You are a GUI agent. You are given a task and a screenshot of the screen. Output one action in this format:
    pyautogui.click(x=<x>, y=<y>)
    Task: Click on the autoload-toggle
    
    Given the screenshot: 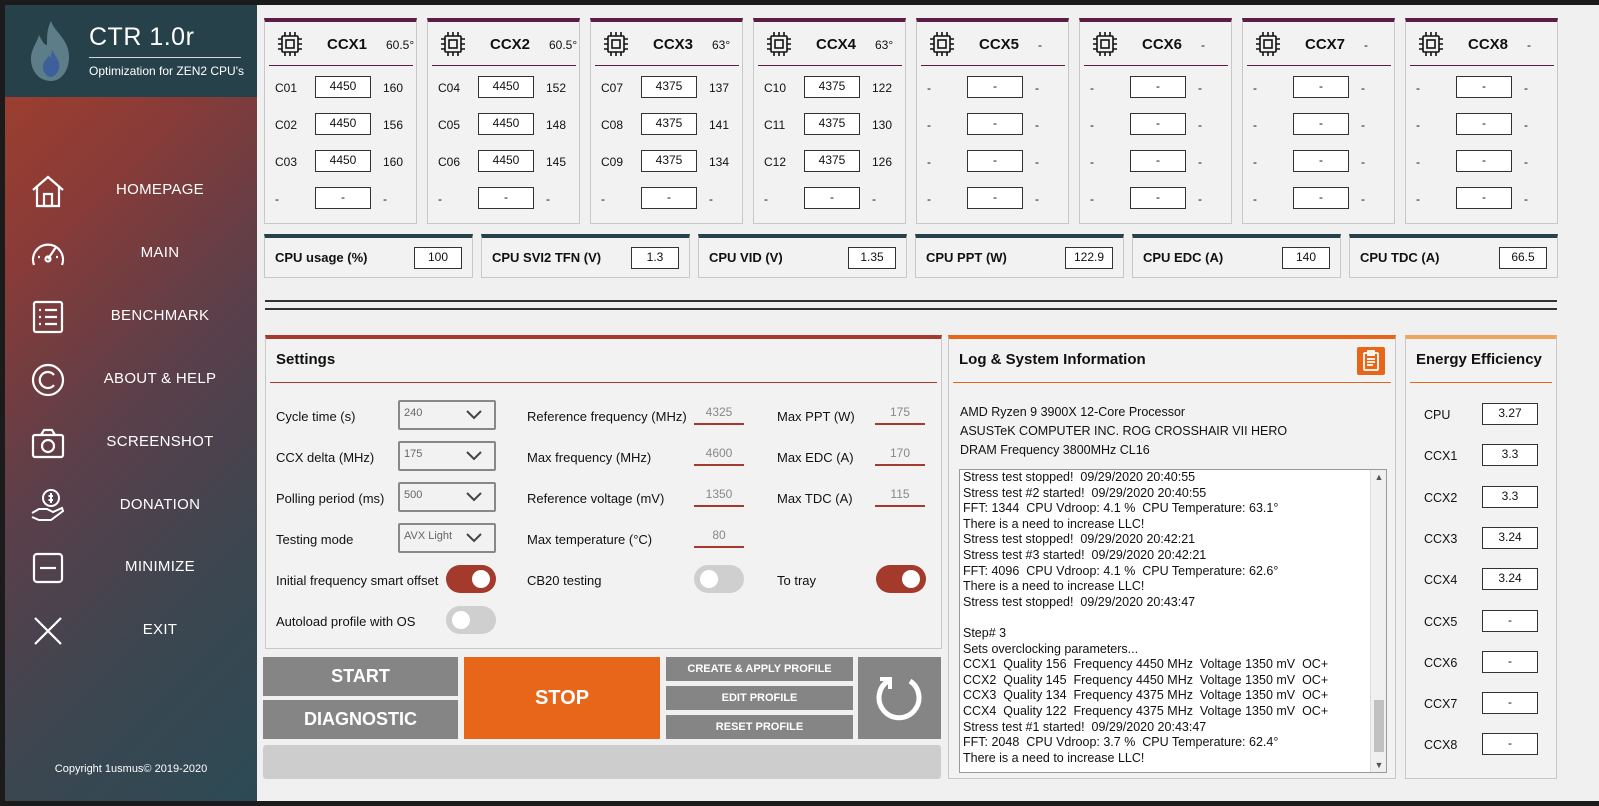 What is the action you would take?
    pyautogui.click(x=471, y=620)
    